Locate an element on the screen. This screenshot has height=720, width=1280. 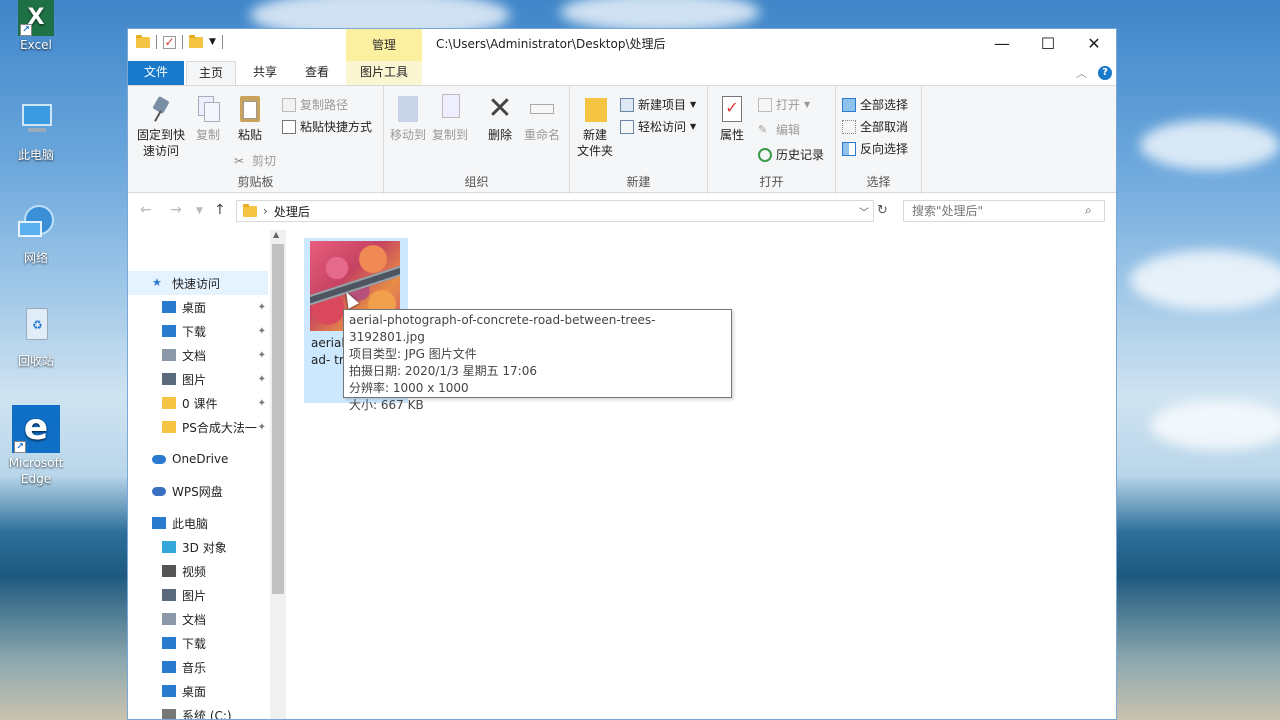
scroll-up-icon: ▲ is located at coordinates (276, 234).